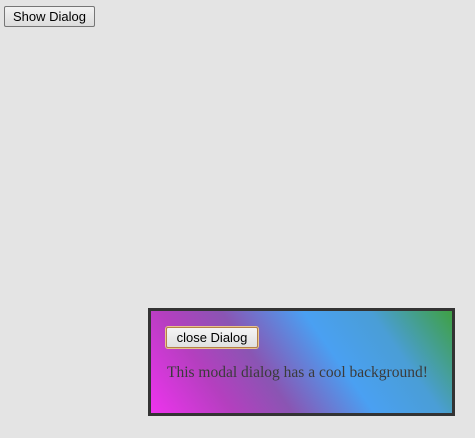  What do you see at coordinates (297, 372) in the screenshot?
I see `dialog-message: This modal dialog has a cool background!` at bounding box center [297, 372].